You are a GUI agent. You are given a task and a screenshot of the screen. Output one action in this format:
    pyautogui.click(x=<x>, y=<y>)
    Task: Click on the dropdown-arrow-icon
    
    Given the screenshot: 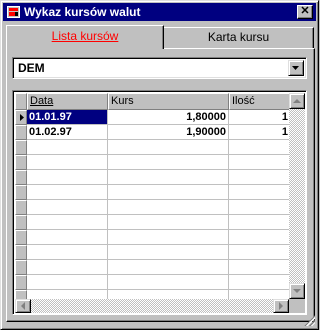 What is the action you would take?
    pyautogui.click(x=295, y=68)
    